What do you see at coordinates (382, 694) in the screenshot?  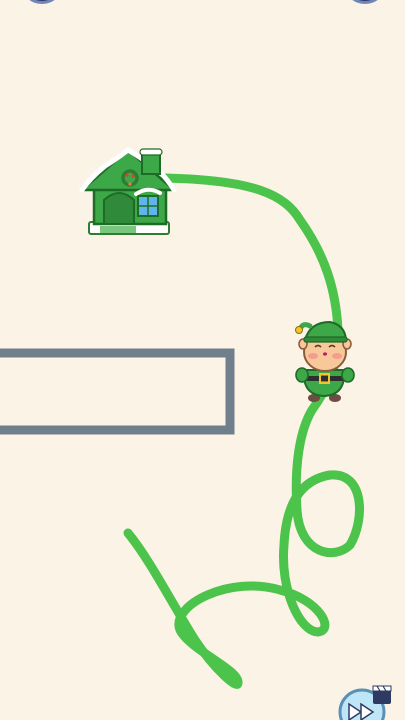 I see `video-clapper-icon` at bounding box center [382, 694].